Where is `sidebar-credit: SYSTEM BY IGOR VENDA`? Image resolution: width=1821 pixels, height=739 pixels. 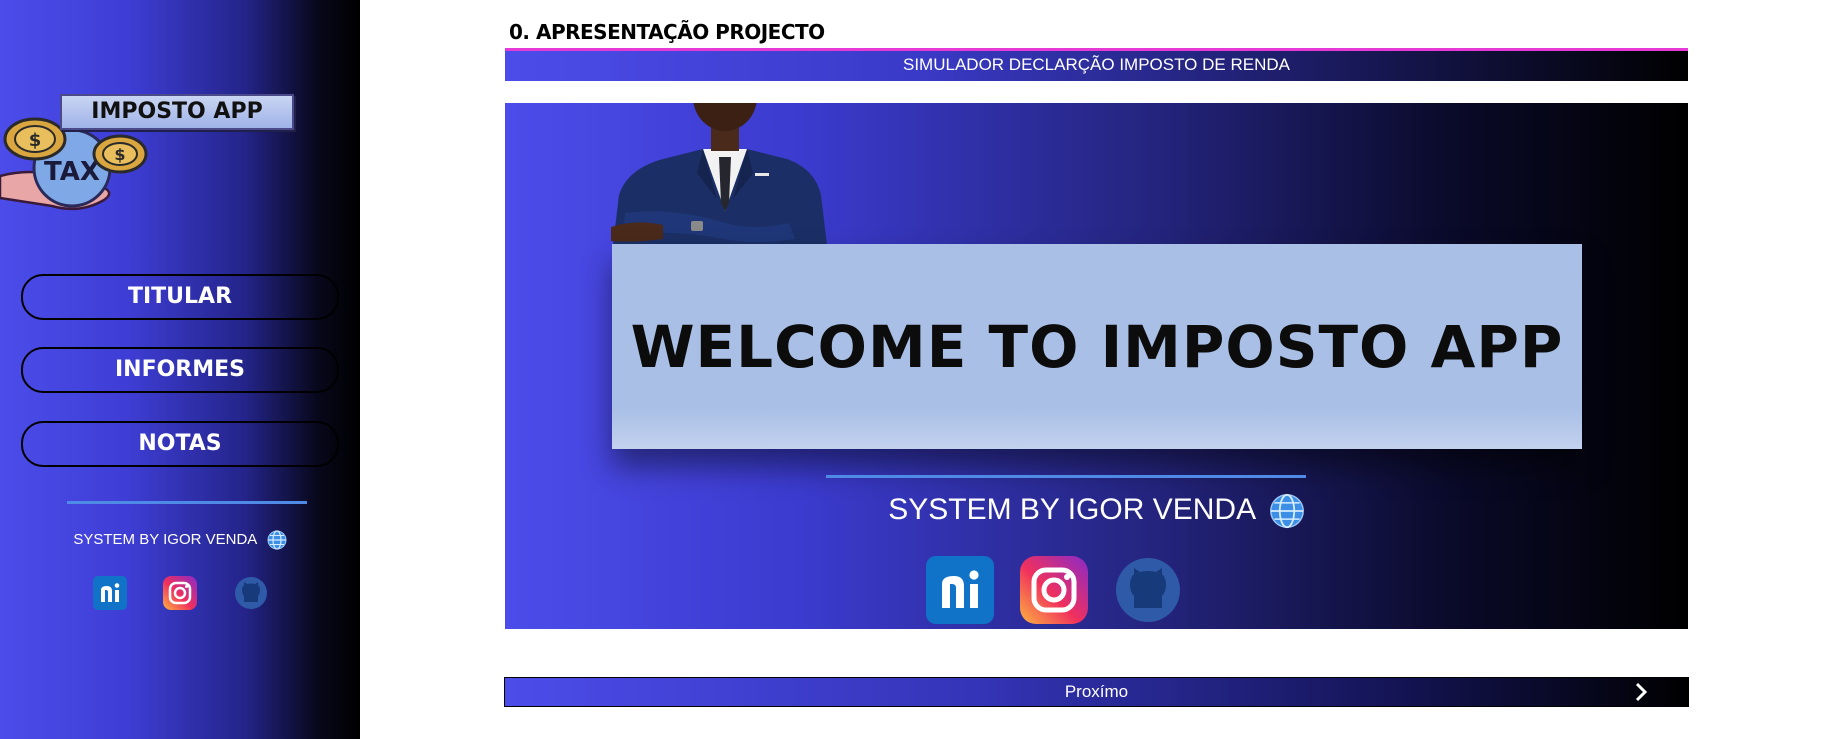
sidebar-credit: SYSTEM BY IGOR VENDA is located at coordinates (180, 540).